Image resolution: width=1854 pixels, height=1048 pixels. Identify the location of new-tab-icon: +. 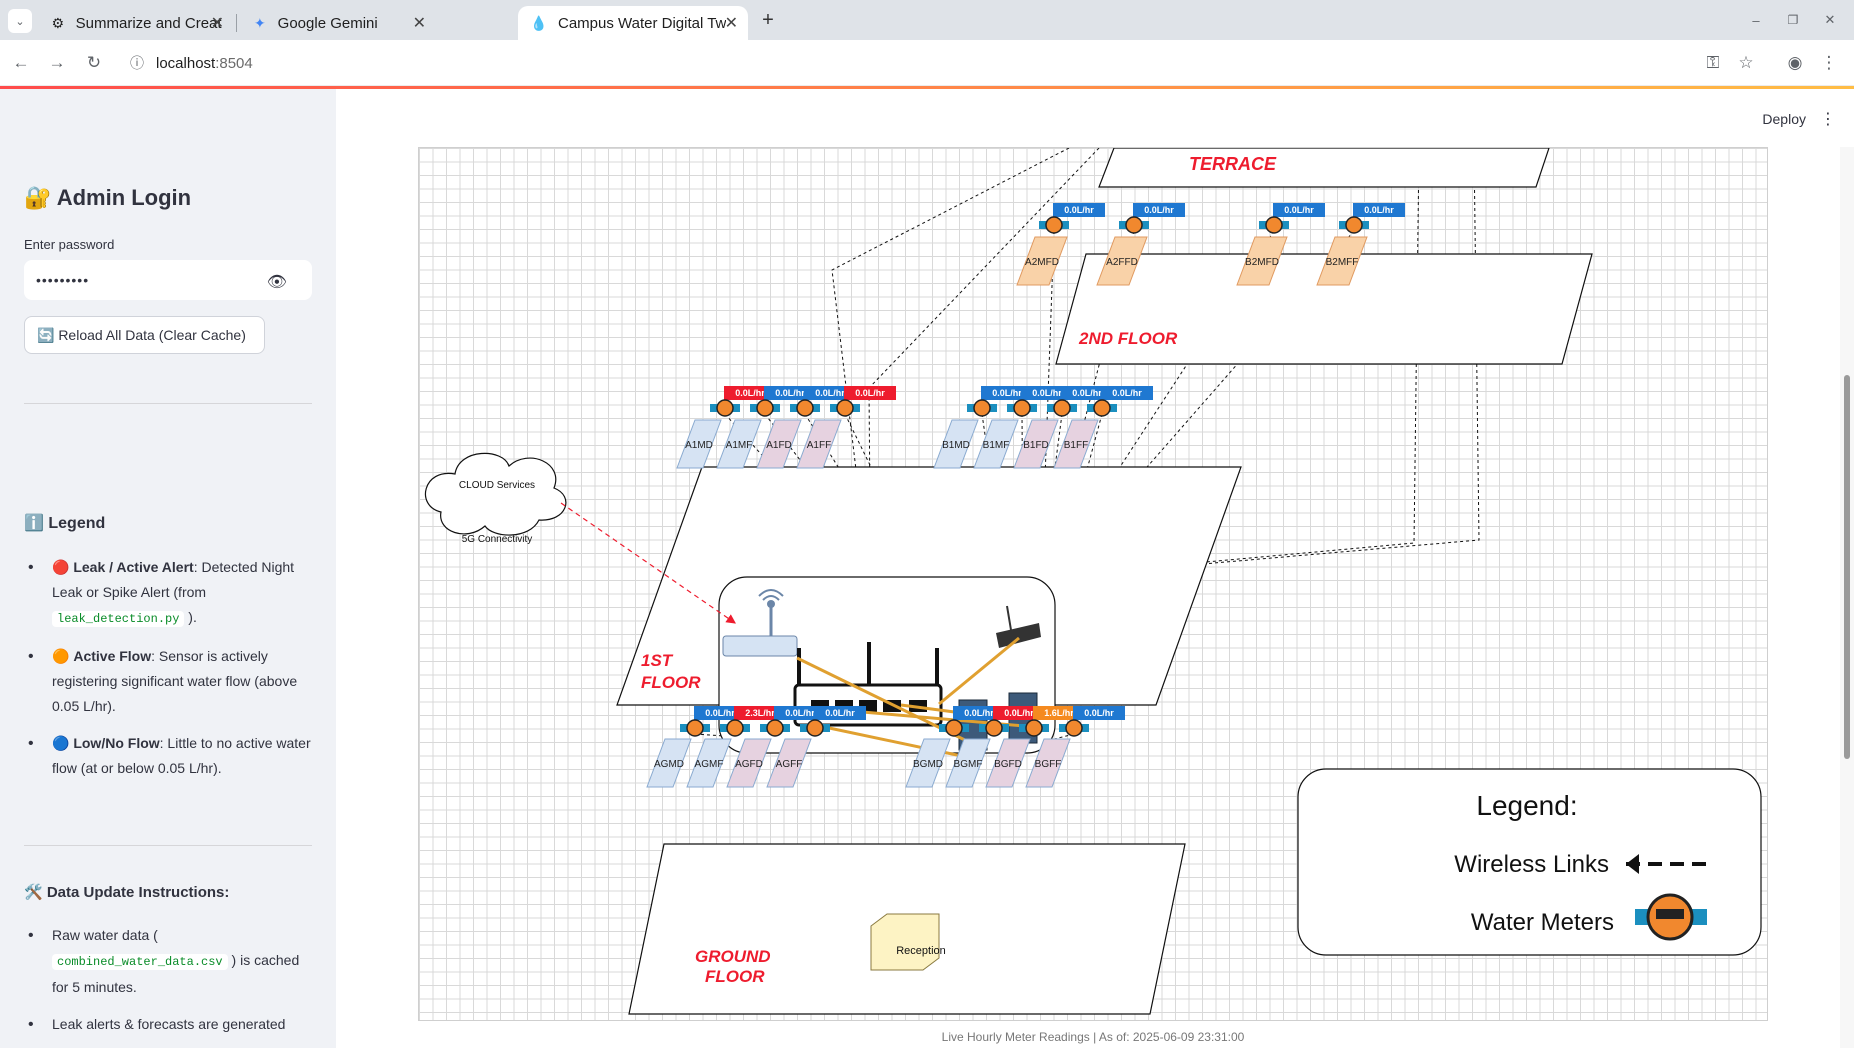
(768, 20).